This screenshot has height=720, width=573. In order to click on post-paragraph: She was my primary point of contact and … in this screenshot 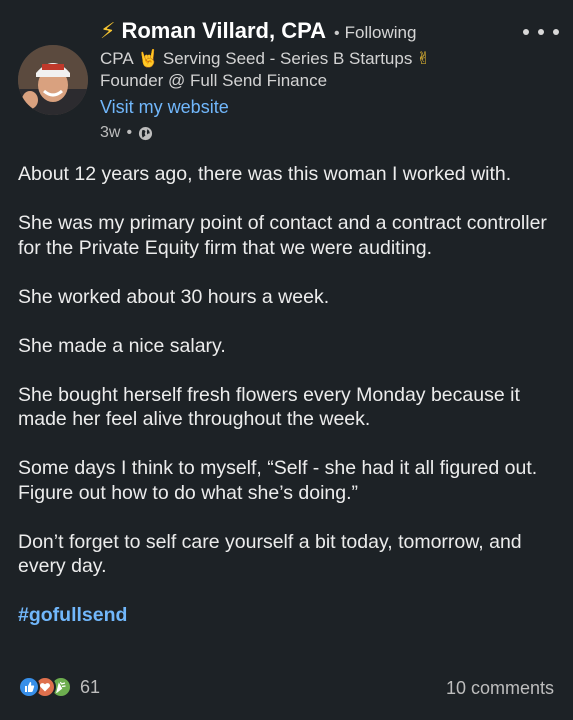, I will do `click(282, 235)`.